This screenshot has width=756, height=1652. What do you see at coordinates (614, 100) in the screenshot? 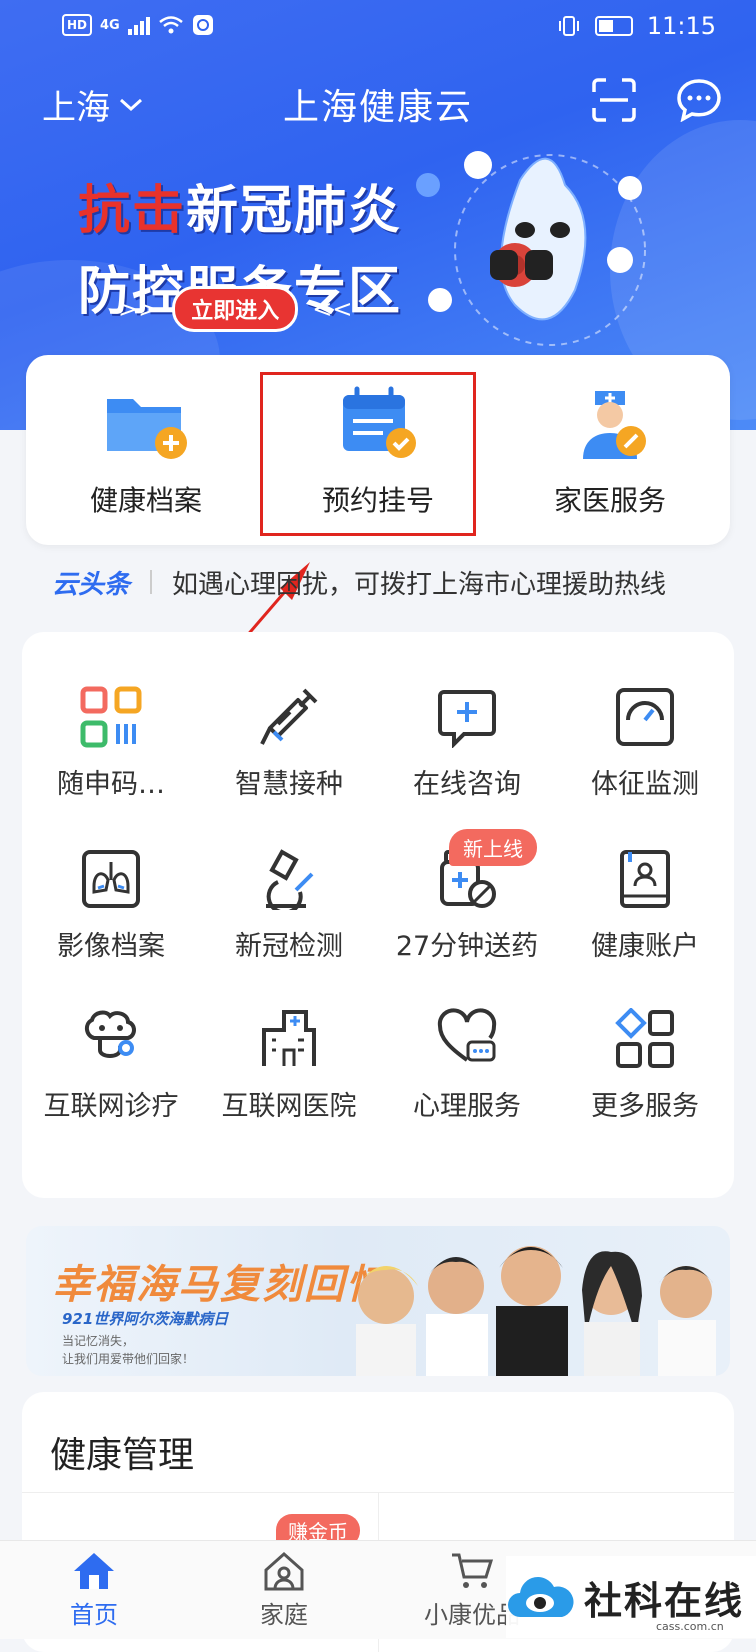
I see `scan-icon` at bounding box center [614, 100].